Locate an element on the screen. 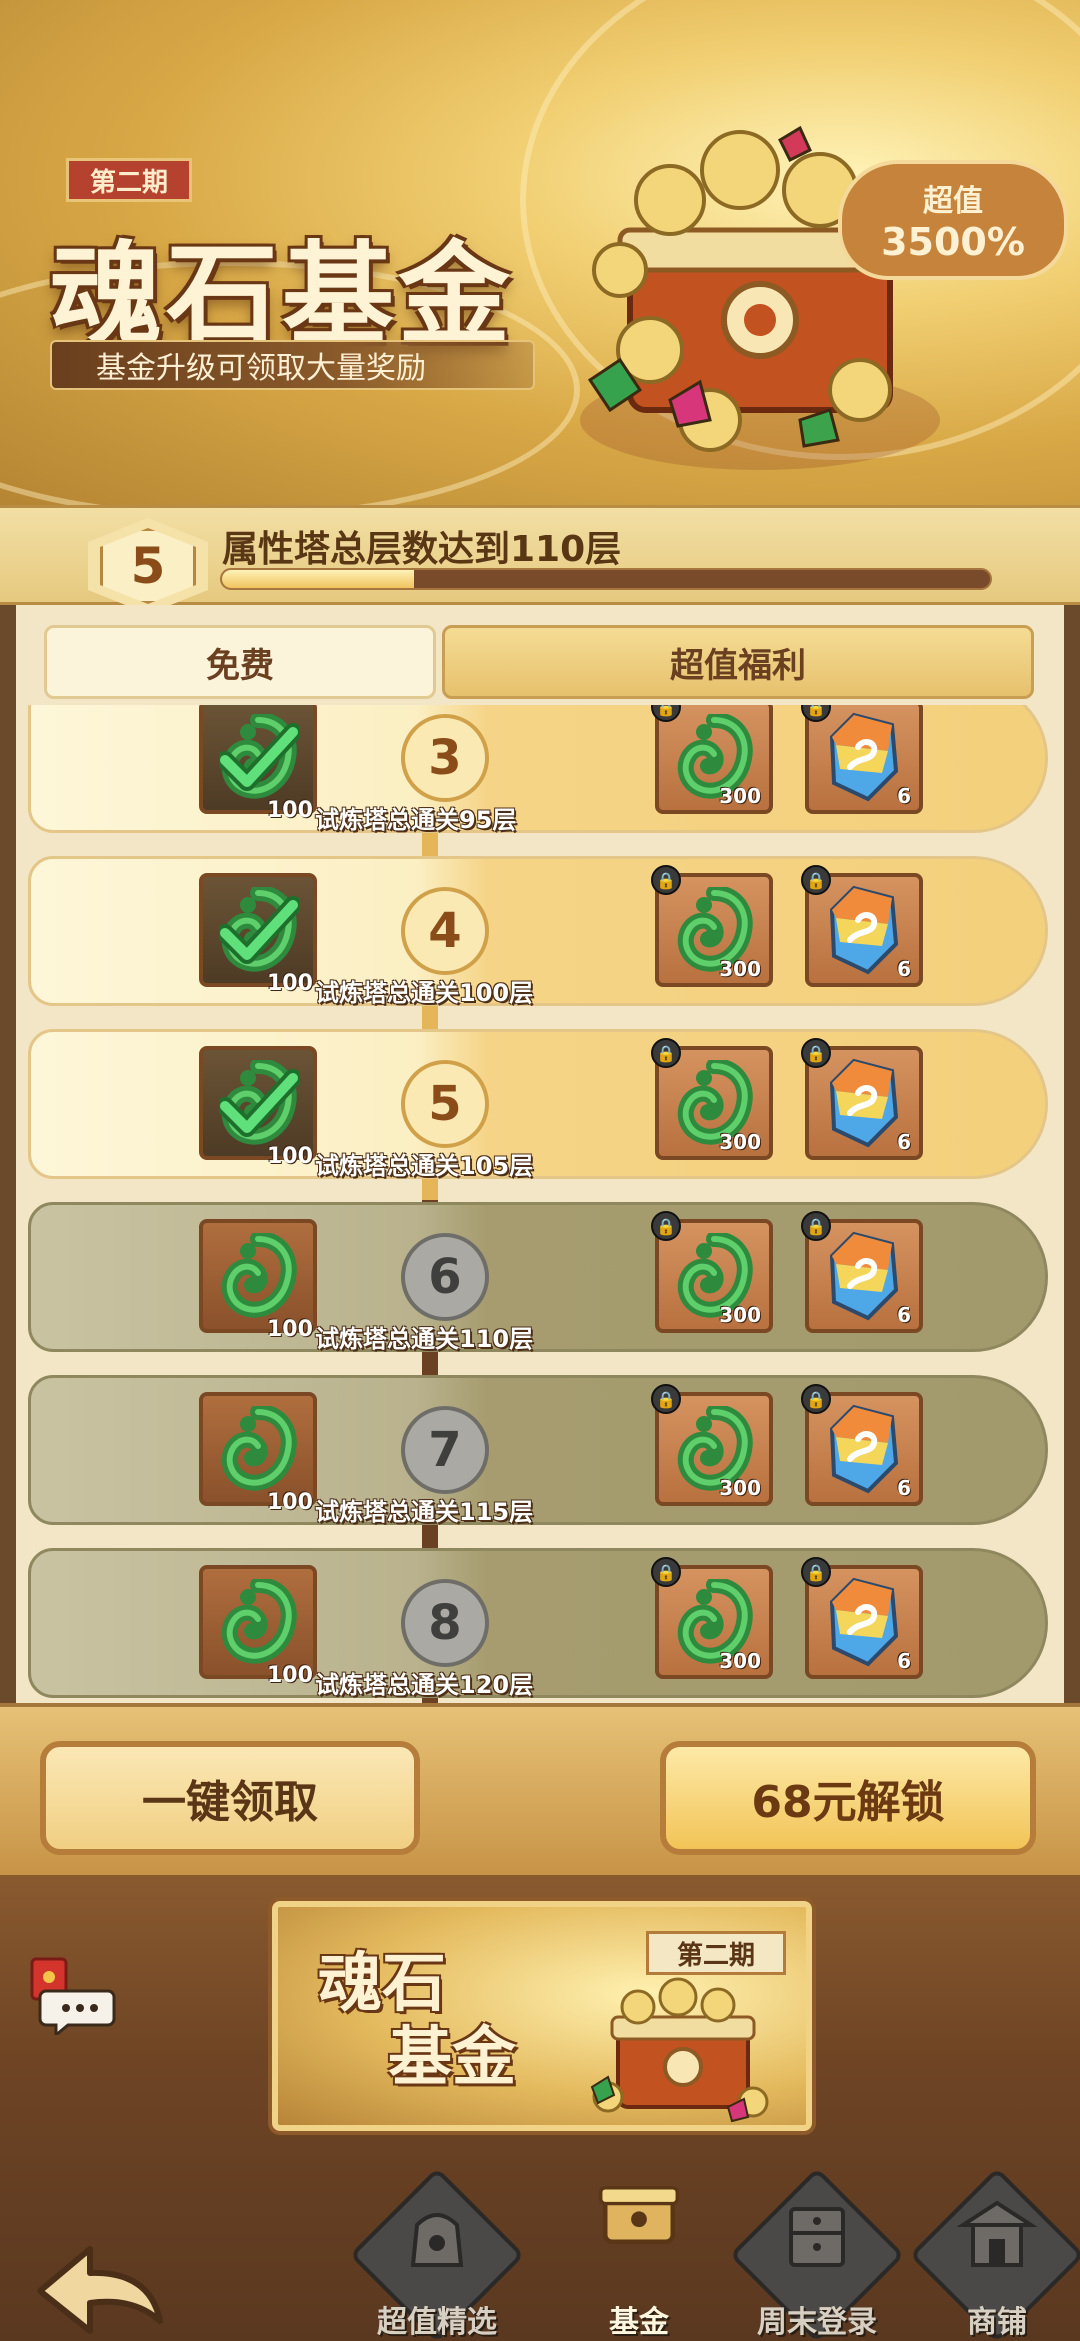  row-requirement-label: 试炼塔总通关95层 is located at coordinates (416, 820).